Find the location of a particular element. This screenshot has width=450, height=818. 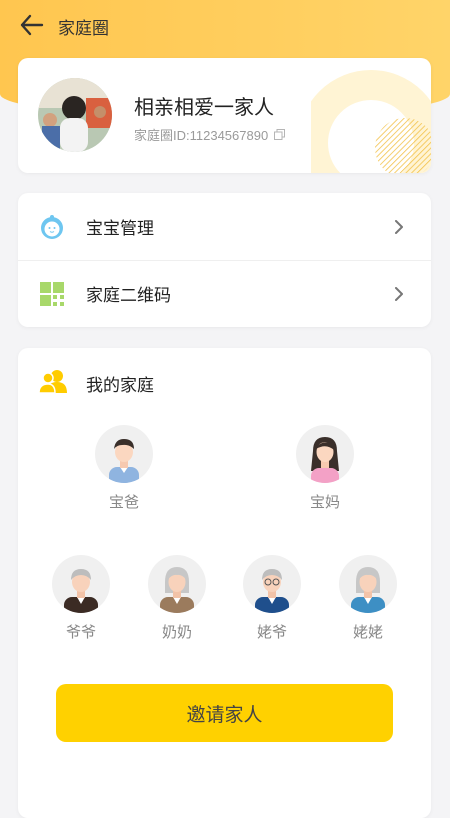

menu-item-baby-management: 宝宝管理 is located at coordinates (224, 226).